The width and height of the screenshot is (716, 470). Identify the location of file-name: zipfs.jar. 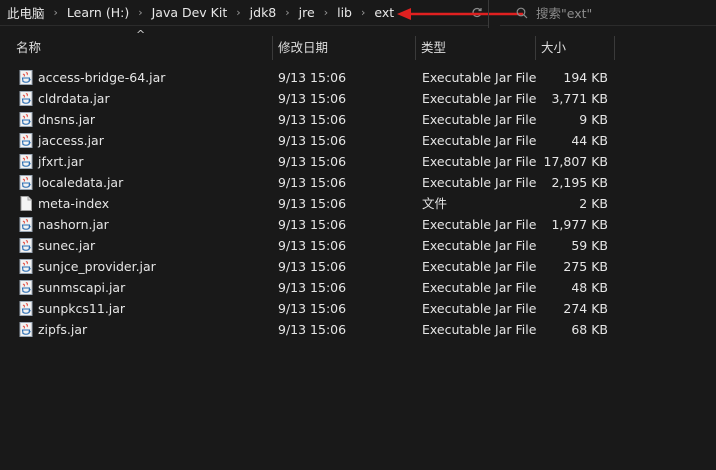
(63, 329).